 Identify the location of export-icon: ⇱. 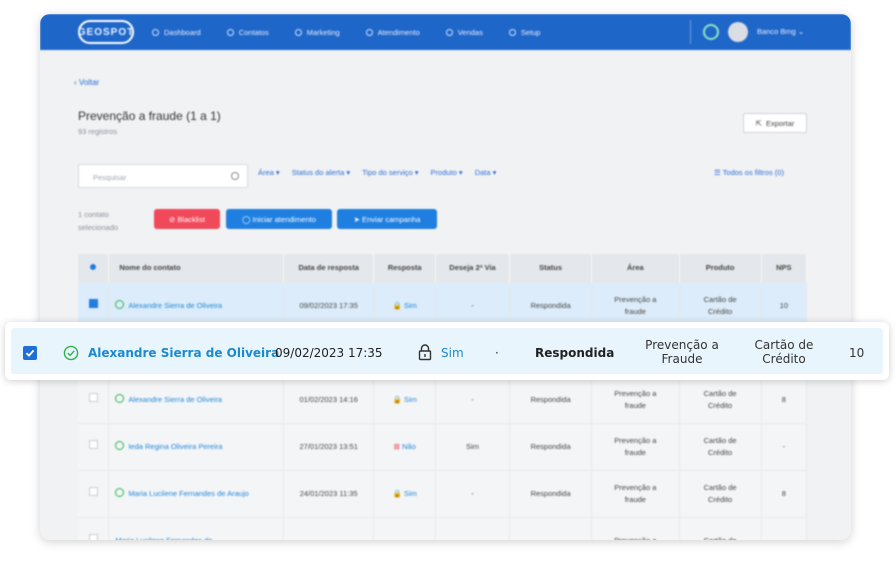
(758, 123).